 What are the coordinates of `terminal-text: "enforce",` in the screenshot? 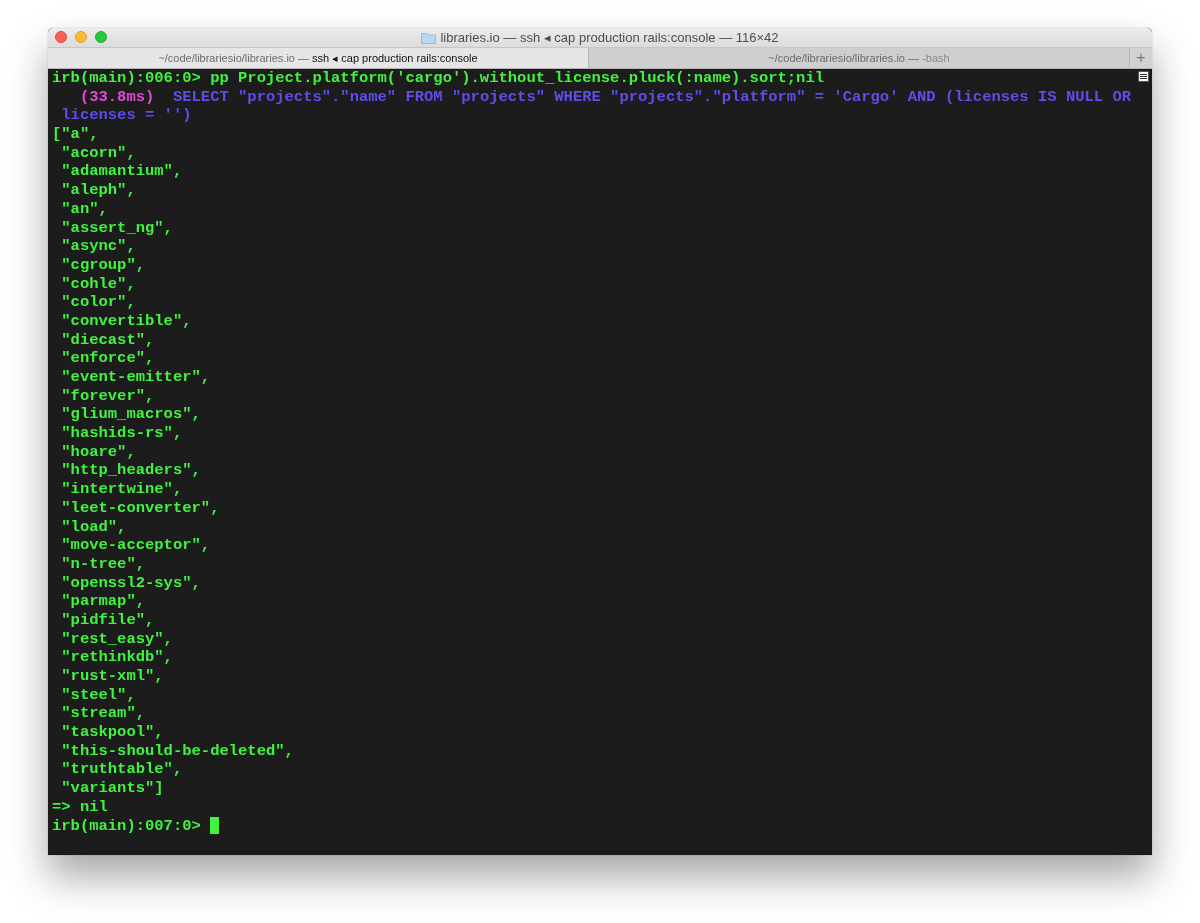 It's located at (107, 358).